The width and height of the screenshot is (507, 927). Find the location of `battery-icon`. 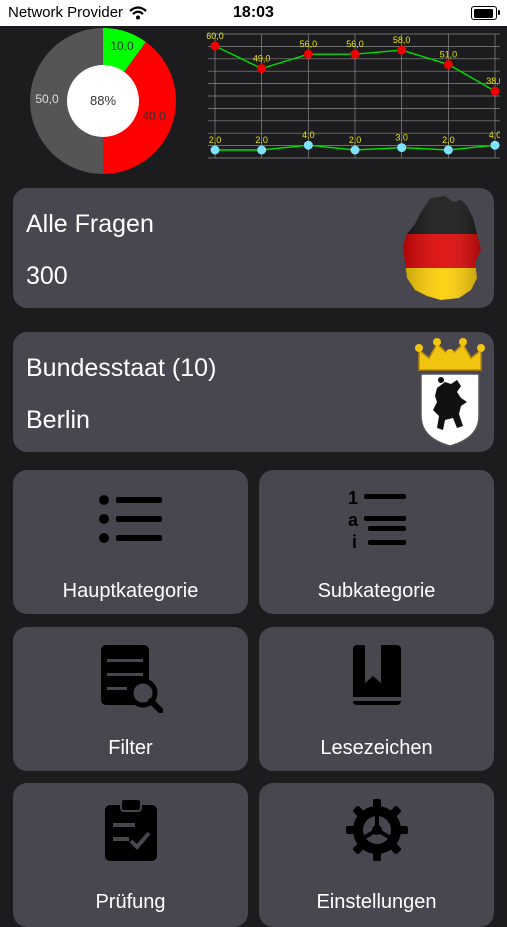

battery-icon is located at coordinates (485, 13).